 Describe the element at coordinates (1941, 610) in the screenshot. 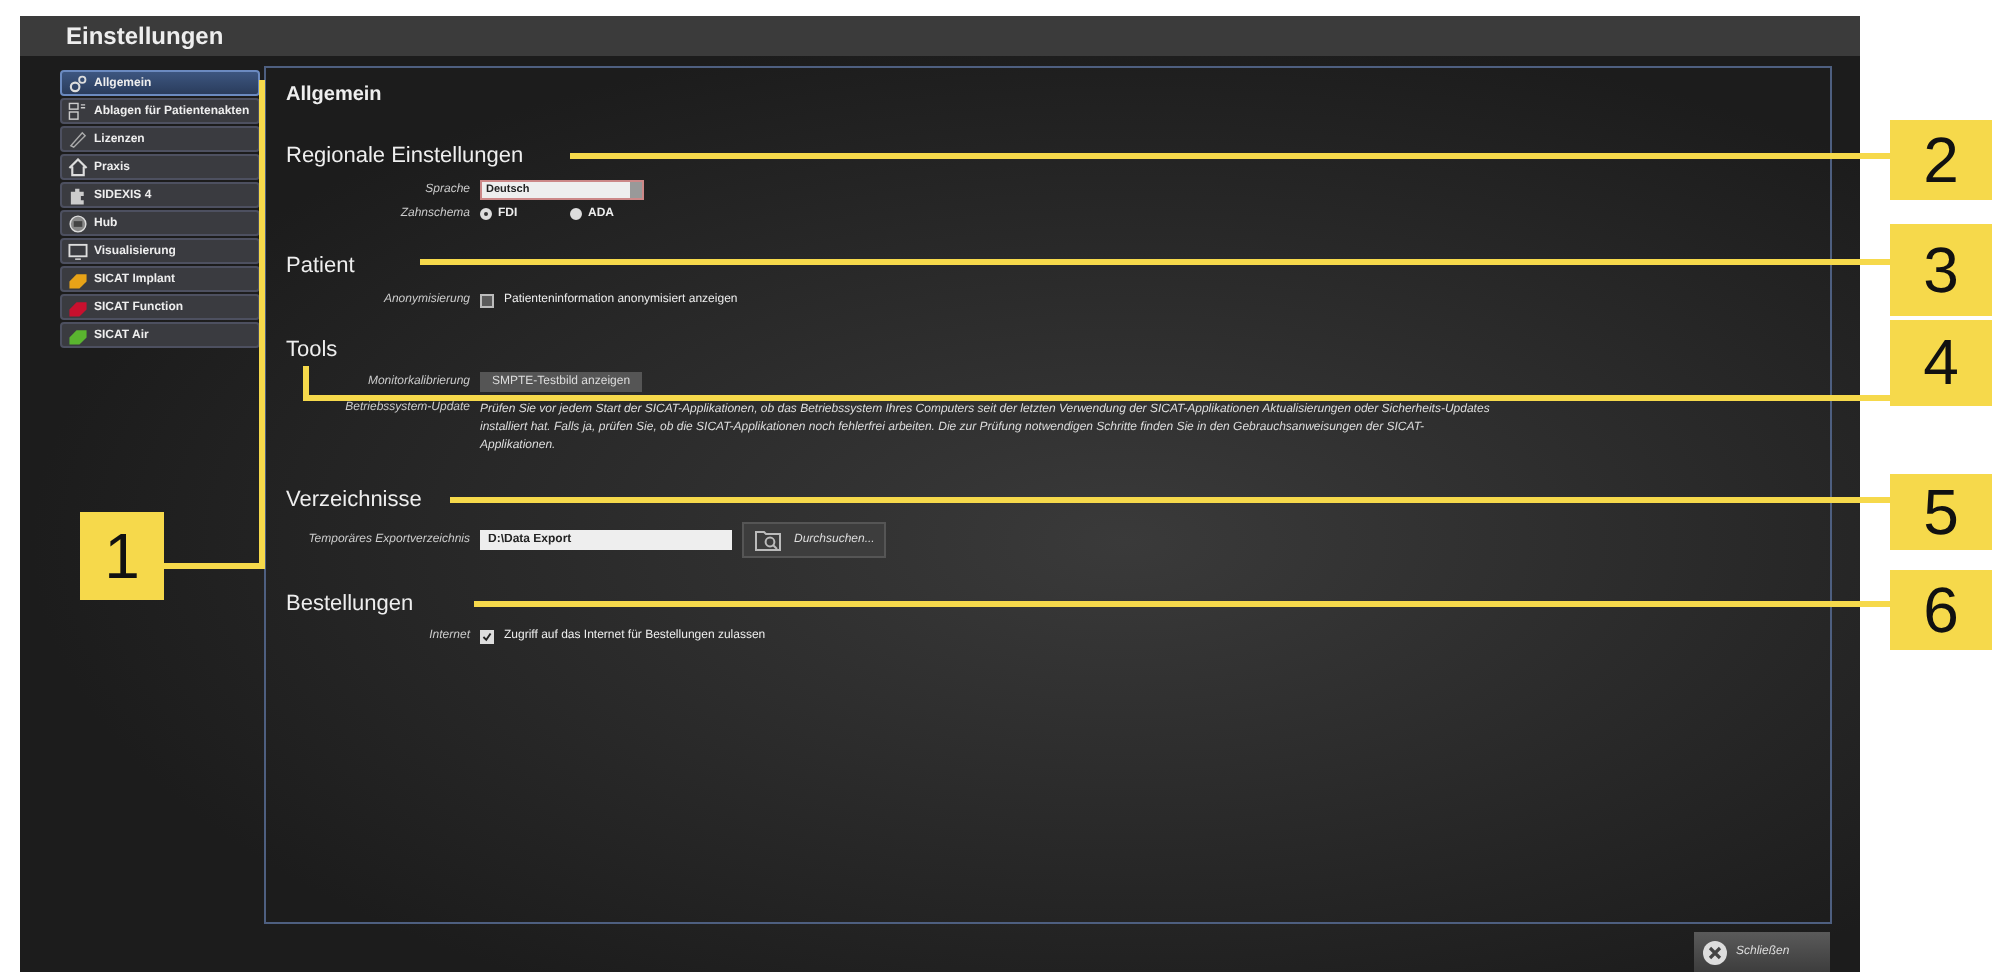

I see `callout-number: 6` at that location.